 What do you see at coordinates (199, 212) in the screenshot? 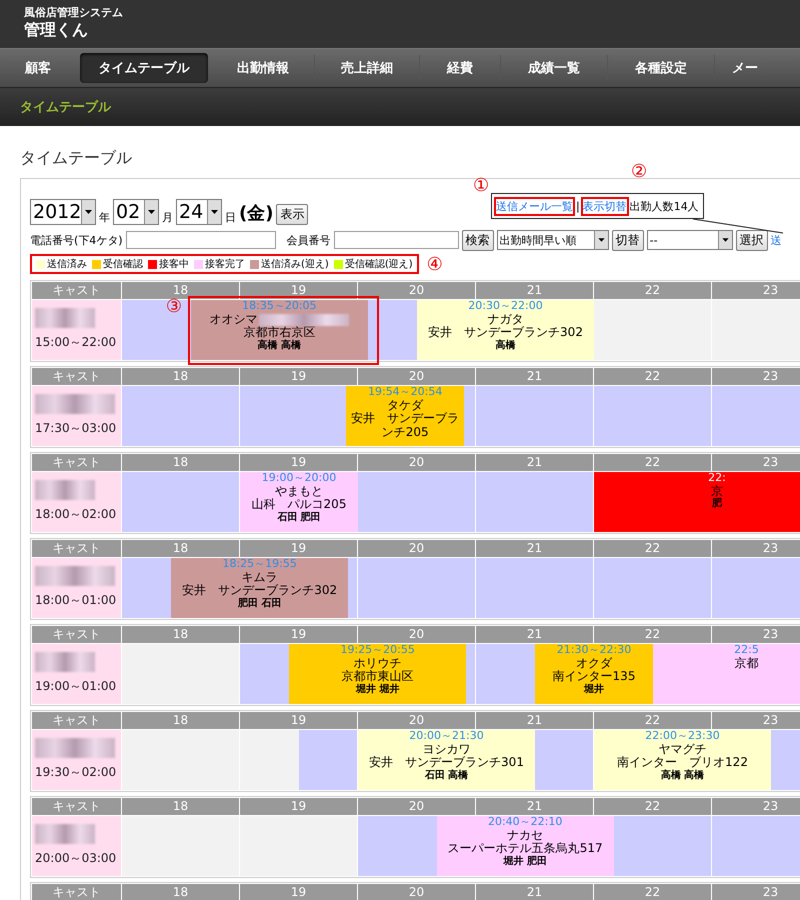
I see `day-select: 24` at bounding box center [199, 212].